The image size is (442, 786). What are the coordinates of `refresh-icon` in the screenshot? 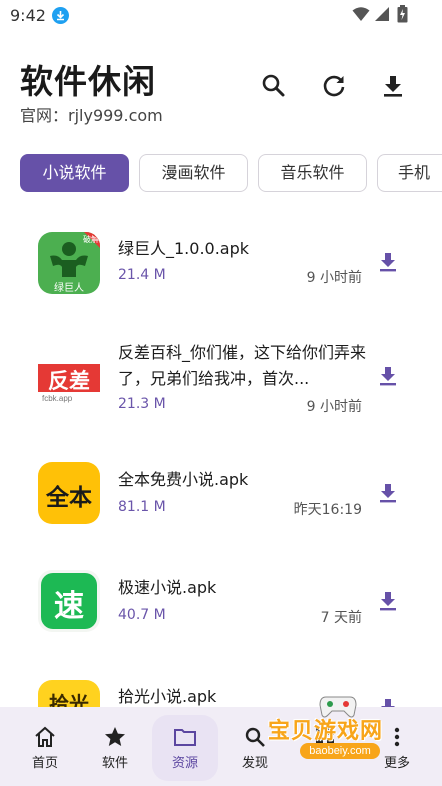 It's located at (334, 86).